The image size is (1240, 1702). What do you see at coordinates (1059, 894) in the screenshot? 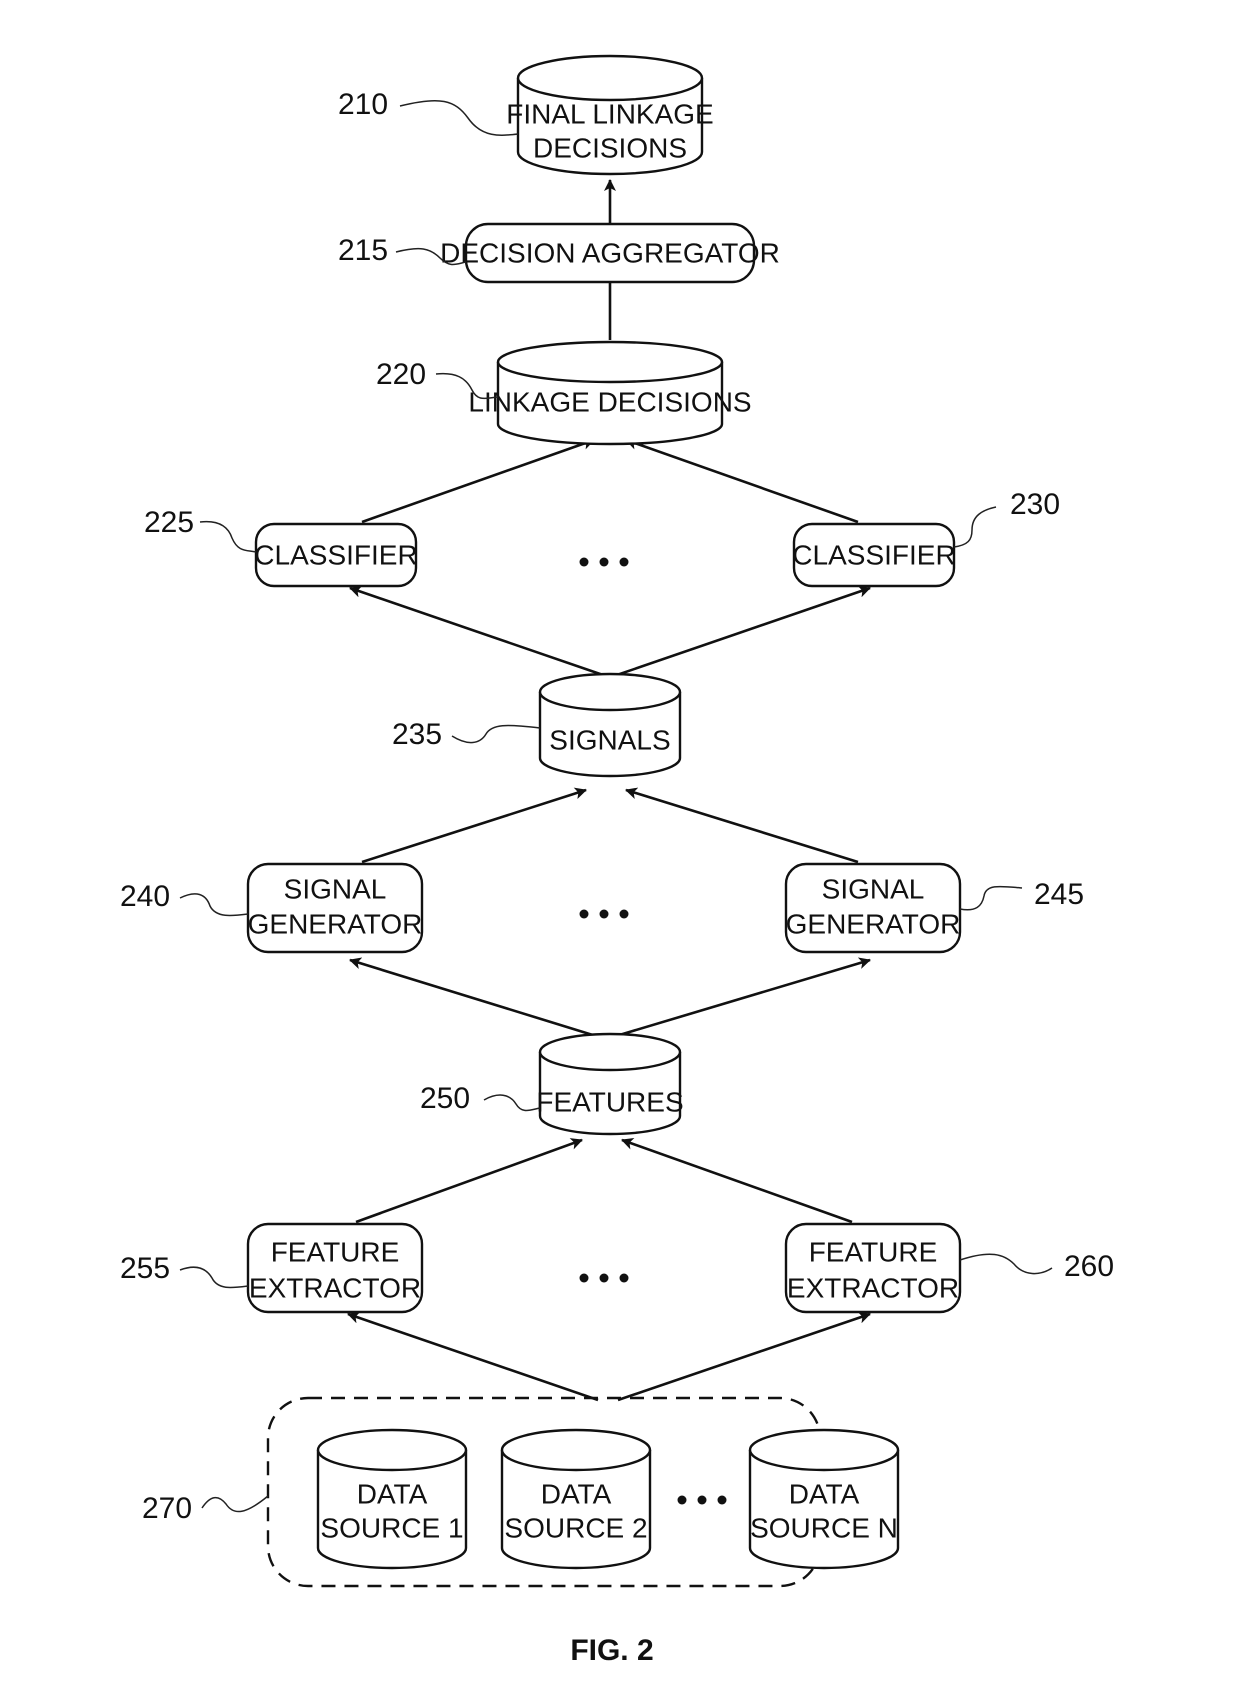
I see `ref-245: 245` at bounding box center [1059, 894].